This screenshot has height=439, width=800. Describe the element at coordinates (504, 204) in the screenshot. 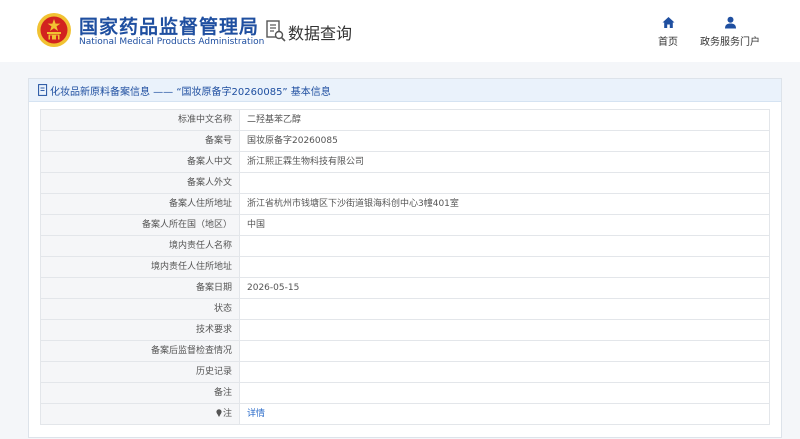

I see `field-value: 浙江省杭州市钱塘区下沙街道银海科创中心3幢401室` at that location.